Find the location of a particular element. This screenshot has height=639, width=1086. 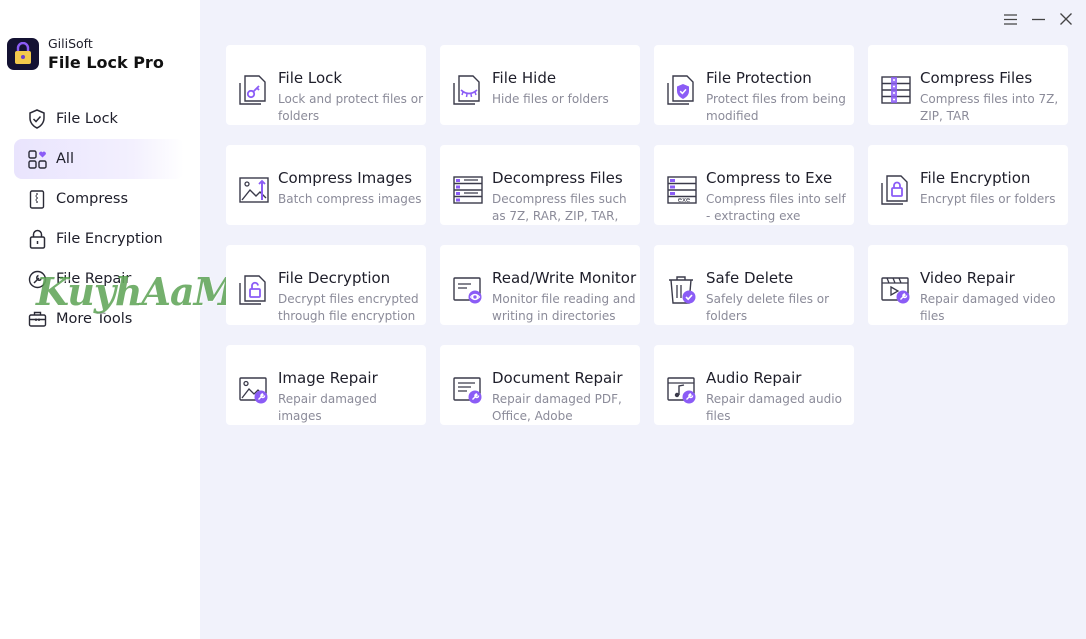

card-title: Document Repair is located at coordinates (557, 378).